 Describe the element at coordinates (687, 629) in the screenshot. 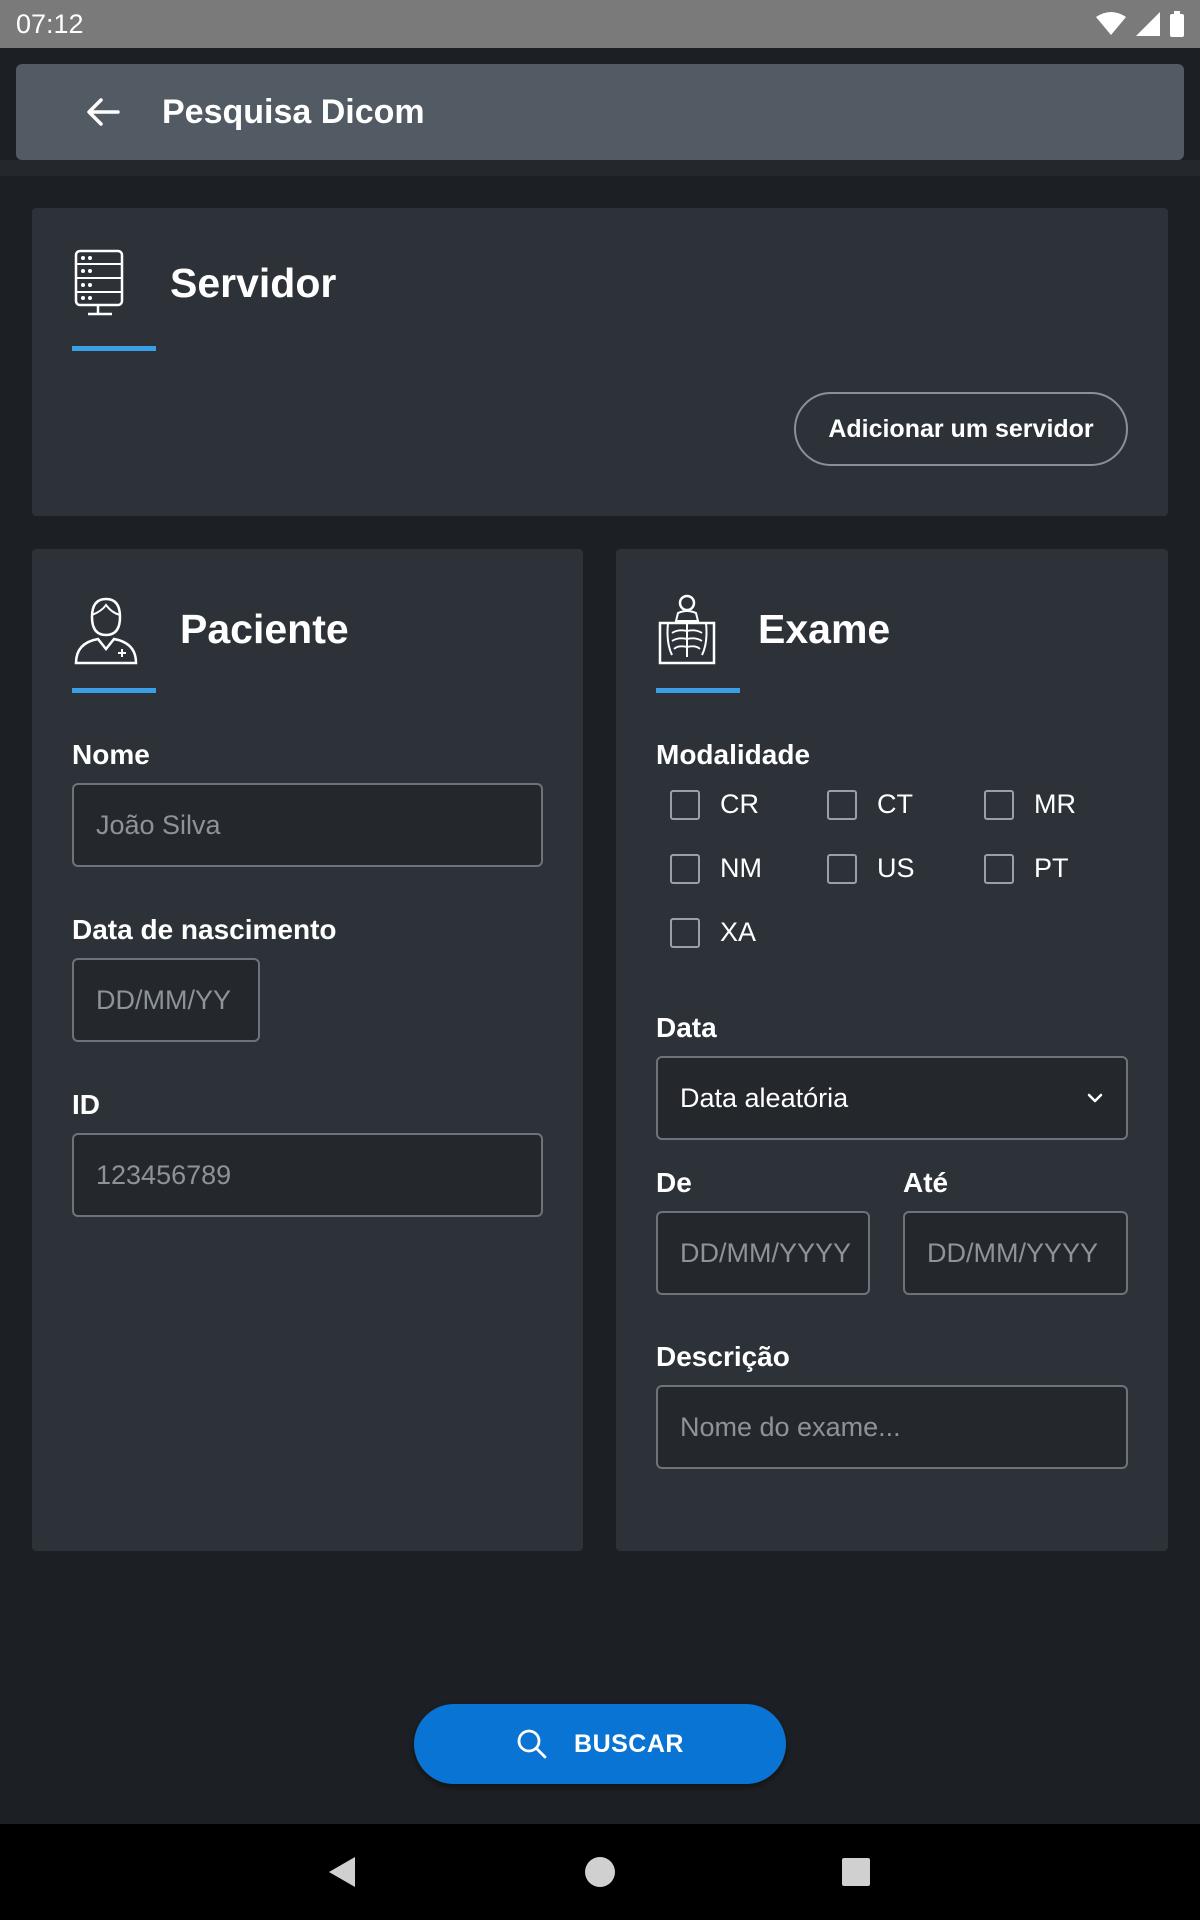

I see `xray-icon` at that location.